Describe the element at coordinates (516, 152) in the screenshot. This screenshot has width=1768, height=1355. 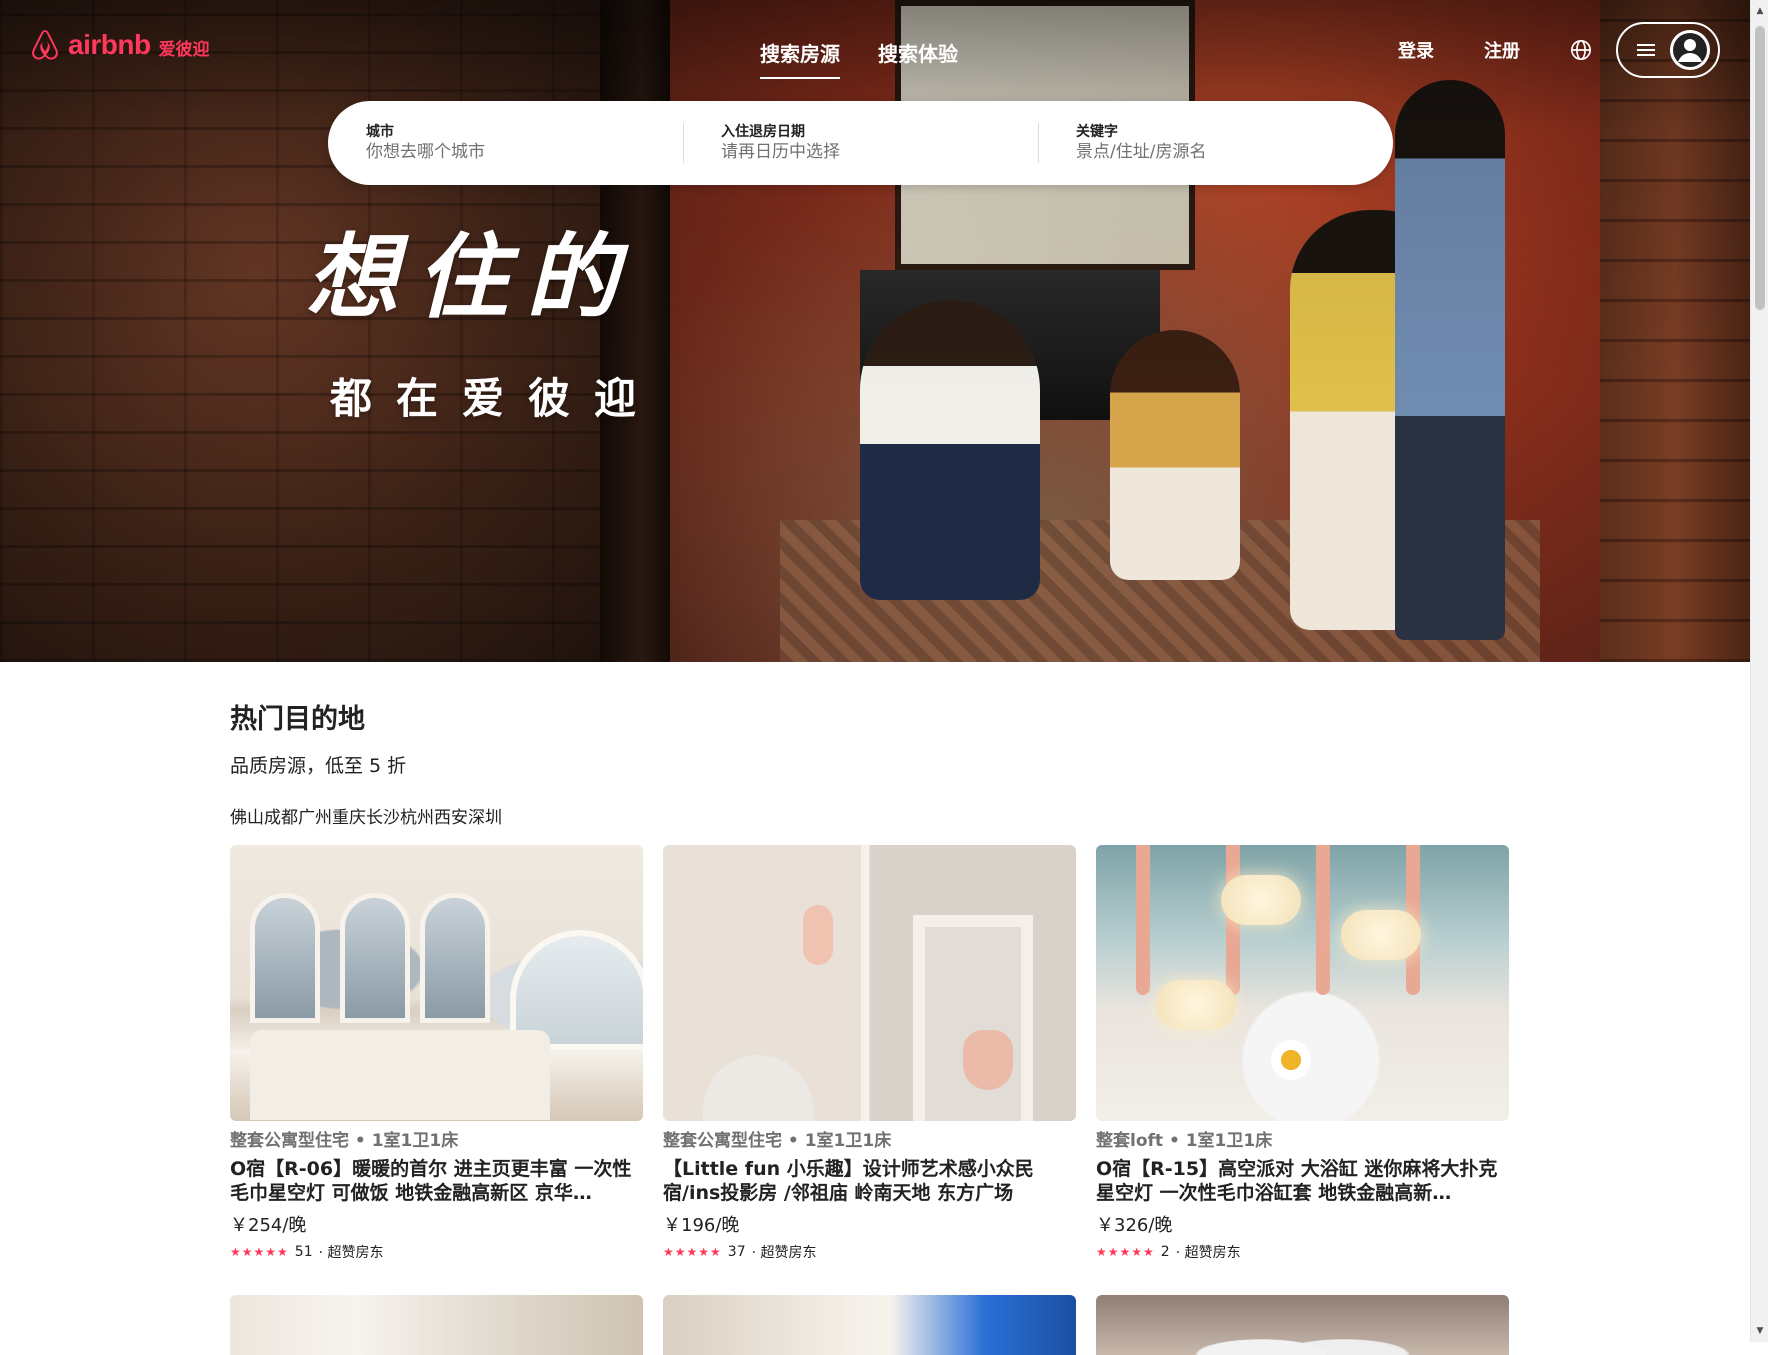
I see `search-city-input` at that location.